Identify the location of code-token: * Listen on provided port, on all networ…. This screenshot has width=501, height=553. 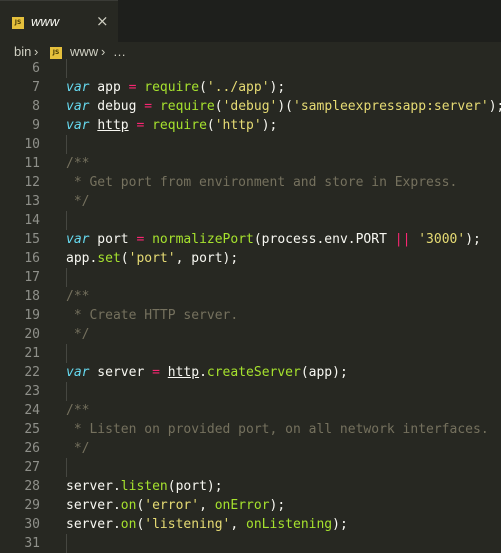
(277, 429).